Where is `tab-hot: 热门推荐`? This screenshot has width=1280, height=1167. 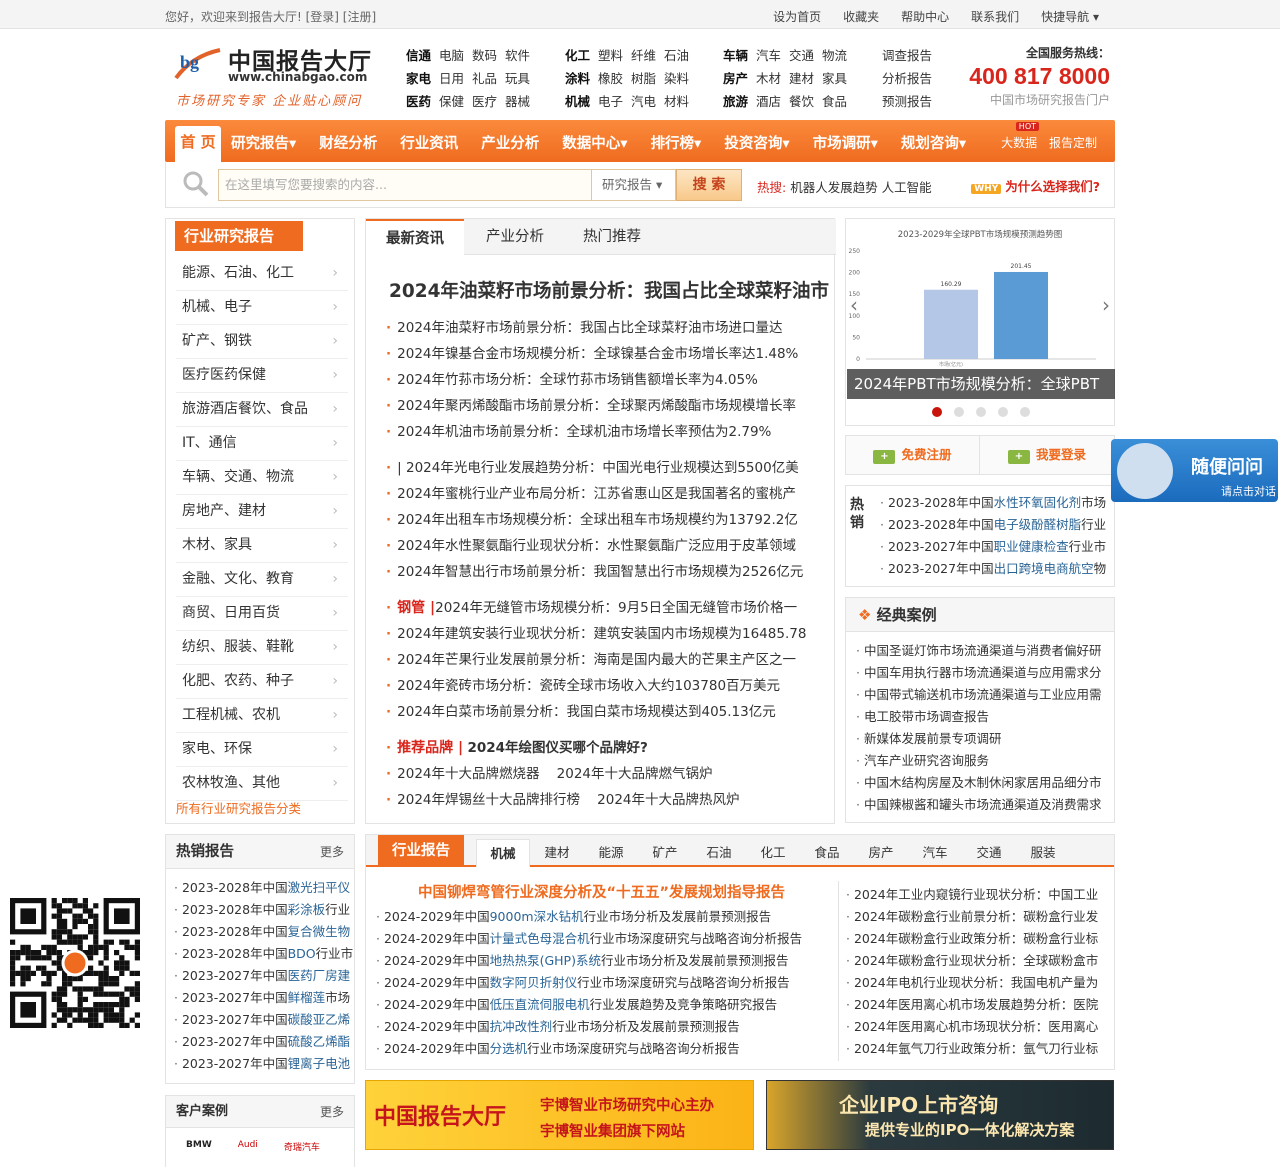
tab-hot: 热门推荐 is located at coordinates (612, 237).